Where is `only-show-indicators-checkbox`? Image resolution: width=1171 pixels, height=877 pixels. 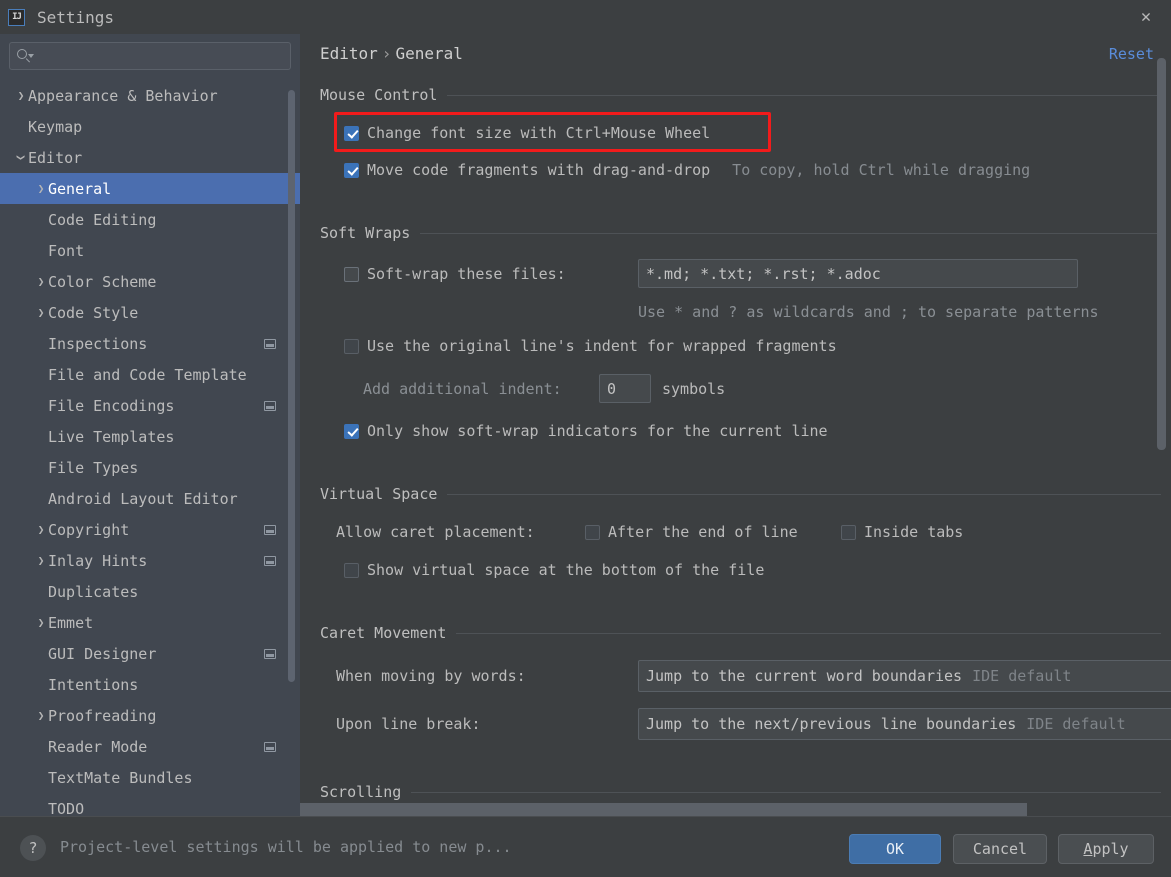
only-show-indicators-checkbox is located at coordinates (351, 431).